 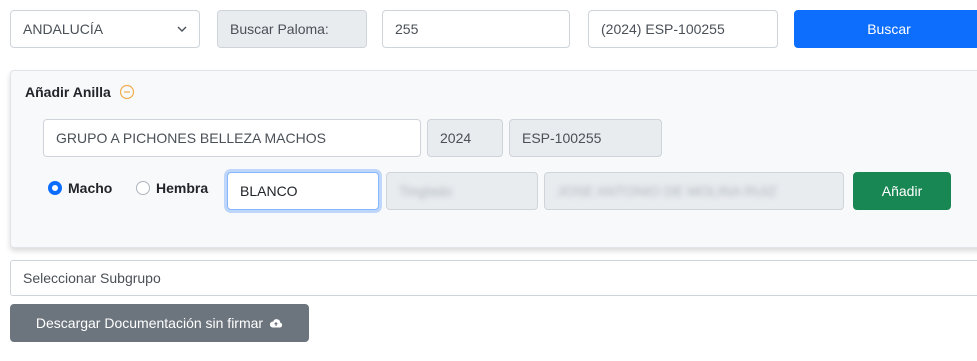 I want to click on group-input: GRUPO A PICHONES BELLEZA MACHOS, so click(x=232, y=138).